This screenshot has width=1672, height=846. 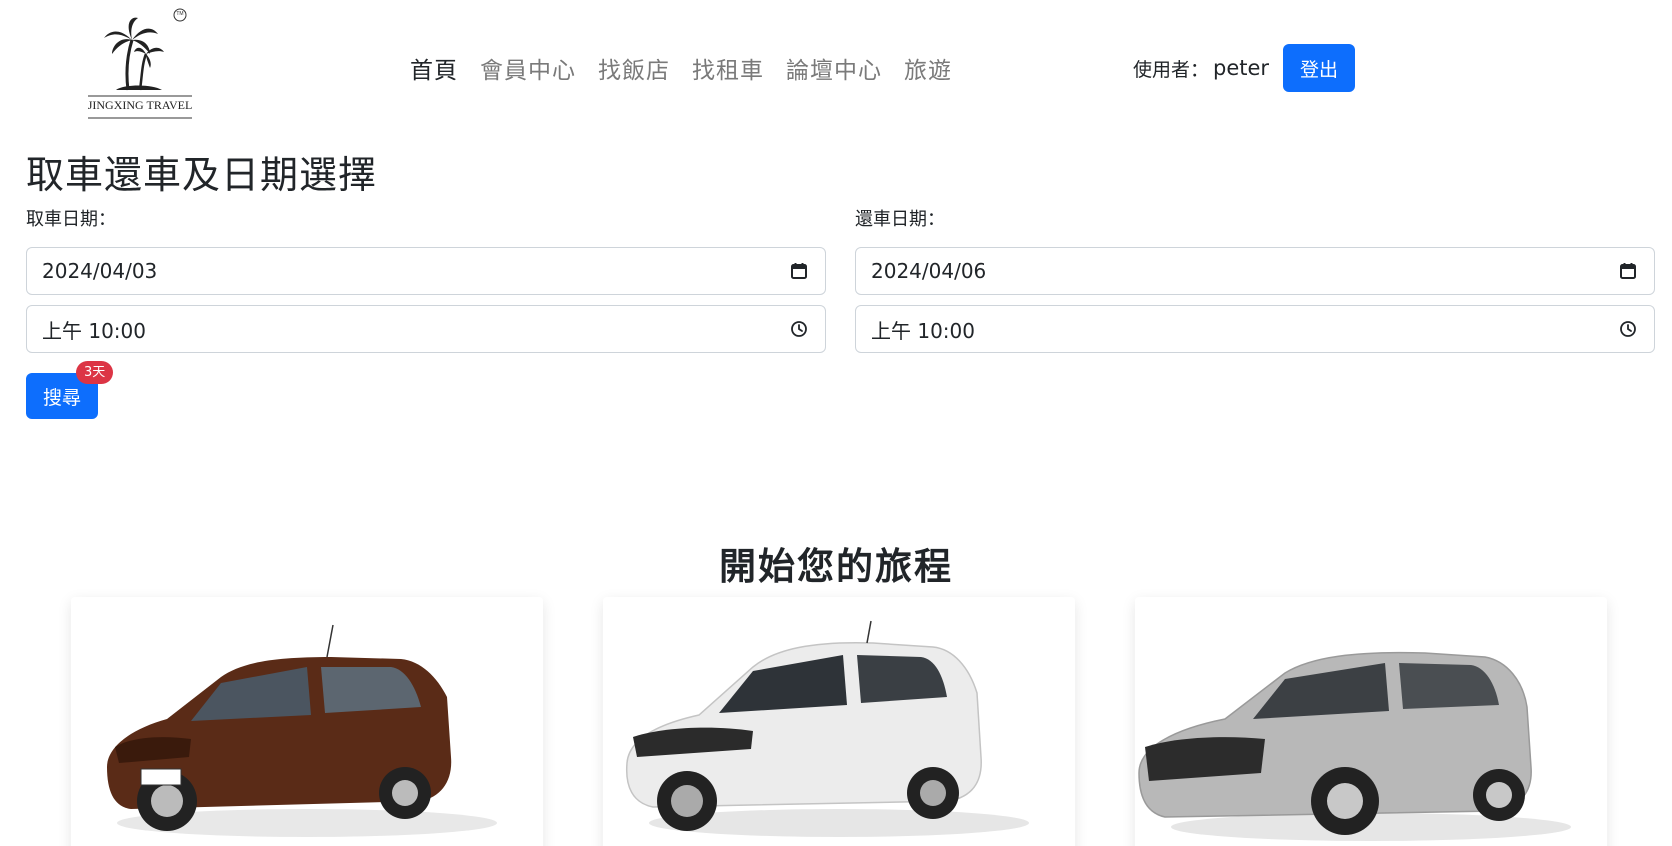 I want to click on page-title: 取車還車及日期選擇, so click(x=202, y=175).